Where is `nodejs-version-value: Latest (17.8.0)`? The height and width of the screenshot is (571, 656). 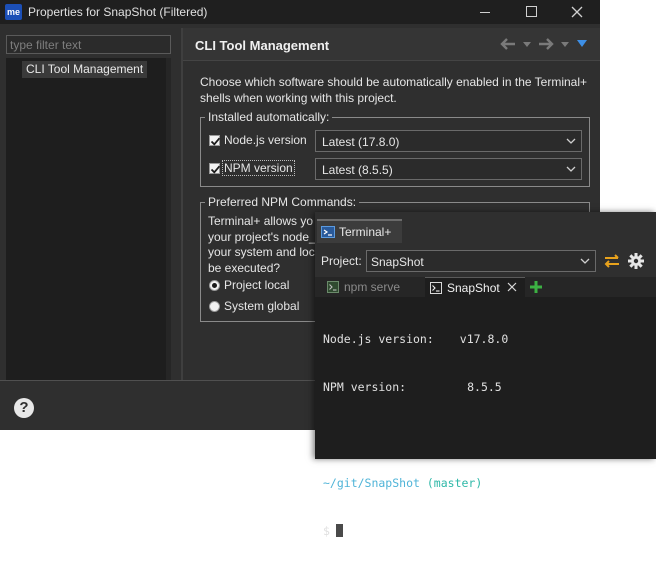 nodejs-version-value: Latest (17.8.0) is located at coordinates (361, 142).